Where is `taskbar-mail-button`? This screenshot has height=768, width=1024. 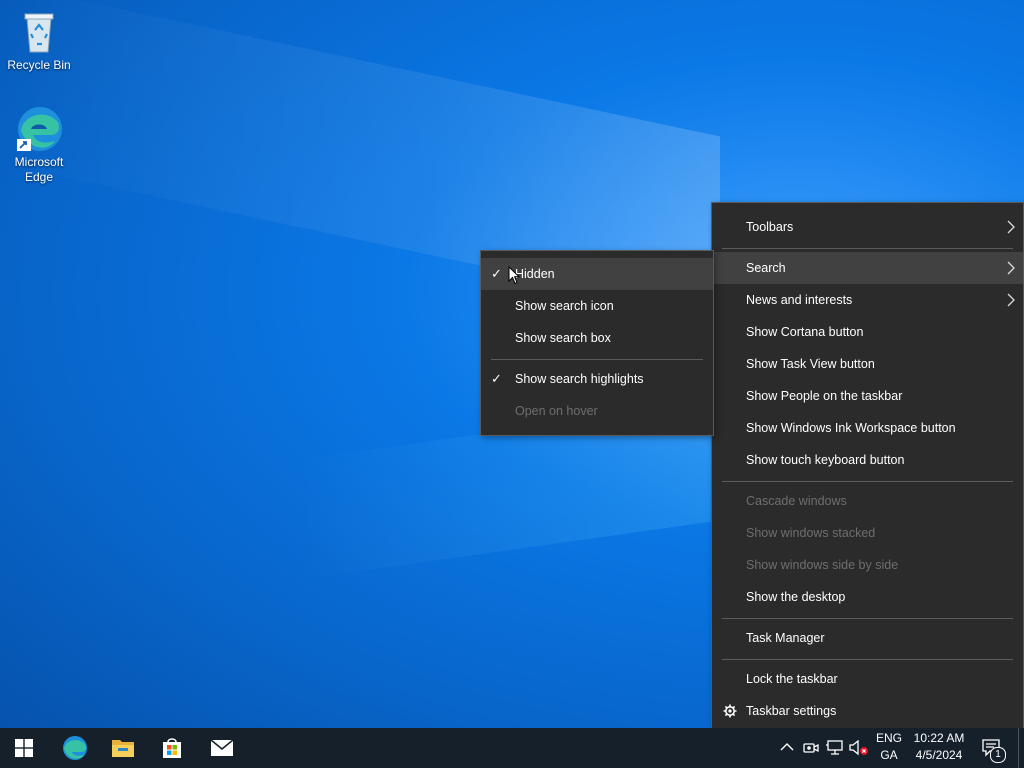 taskbar-mail-button is located at coordinates (222, 748).